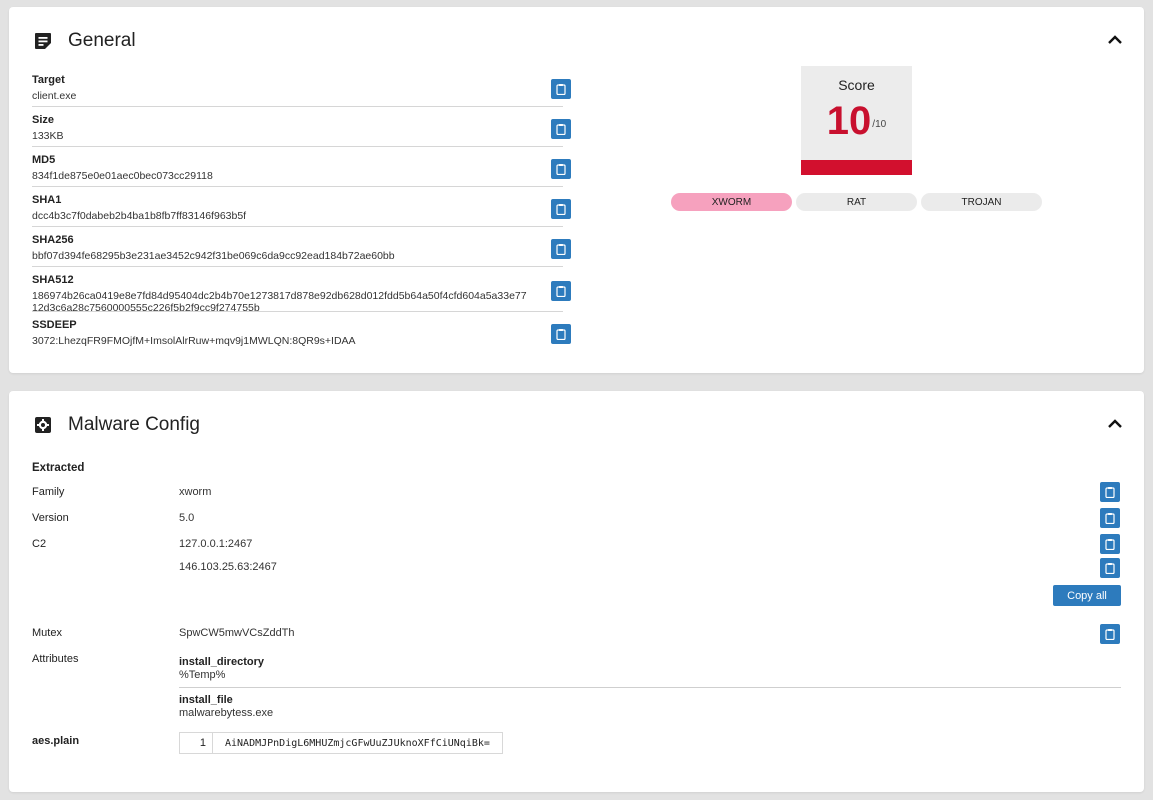  I want to click on extracted-heading: Extracted, so click(58, 468).